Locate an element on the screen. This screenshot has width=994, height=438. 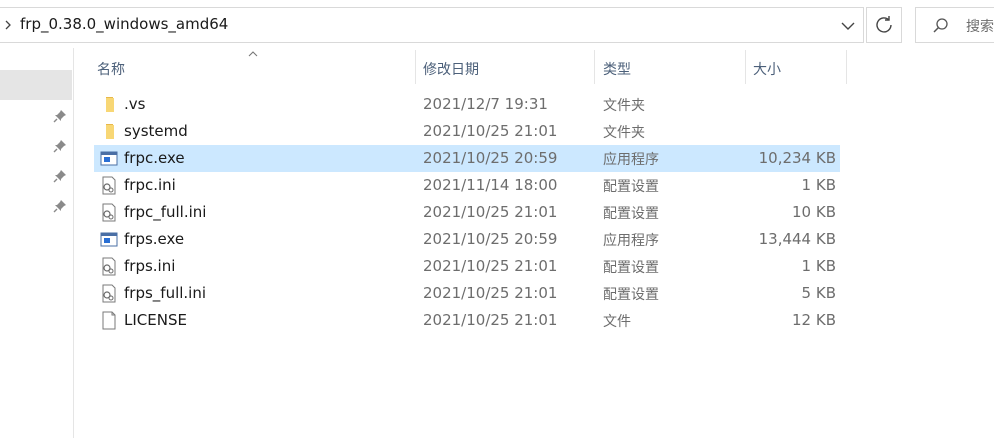
file-row: .vs 2021/12/7 19:31 文件夹 is located at coordinates (467, 104).